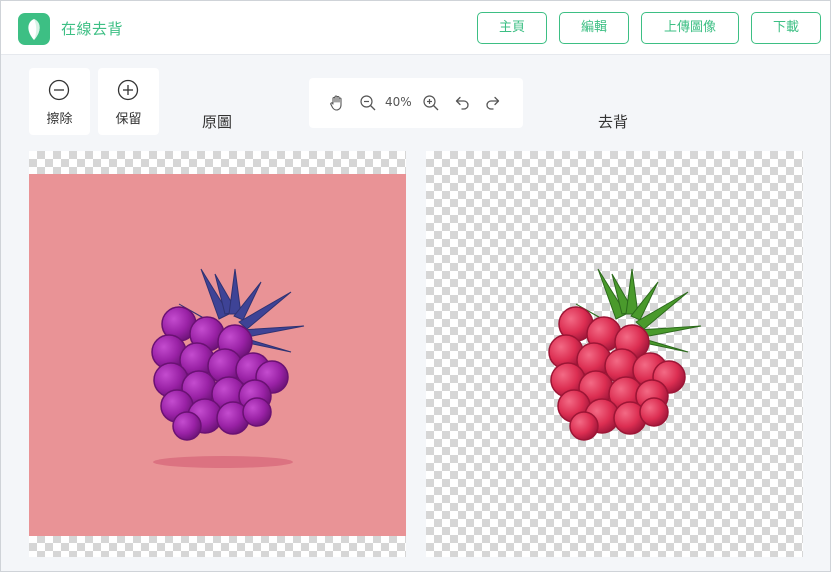 This screenshot has width=831, height=572. Describe the element at coordinates (59, 119) in the screenshot. I see `erase-tool-label: 擦除` at that location.